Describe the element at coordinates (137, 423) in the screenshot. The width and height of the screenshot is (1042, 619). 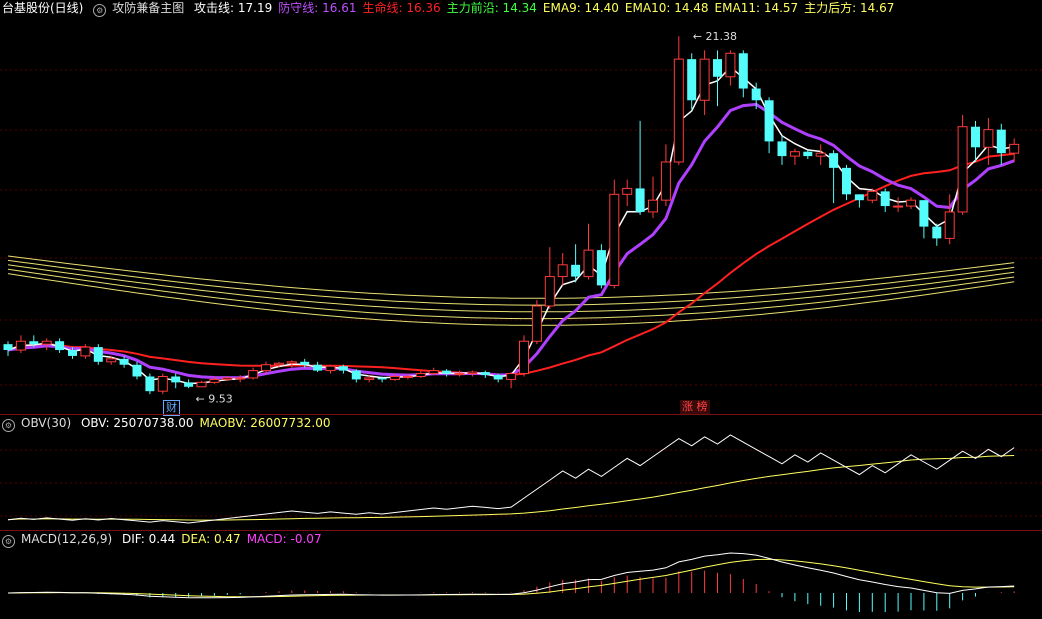
I see `obv-legend-item: OBV: 25070738.00` at that location.